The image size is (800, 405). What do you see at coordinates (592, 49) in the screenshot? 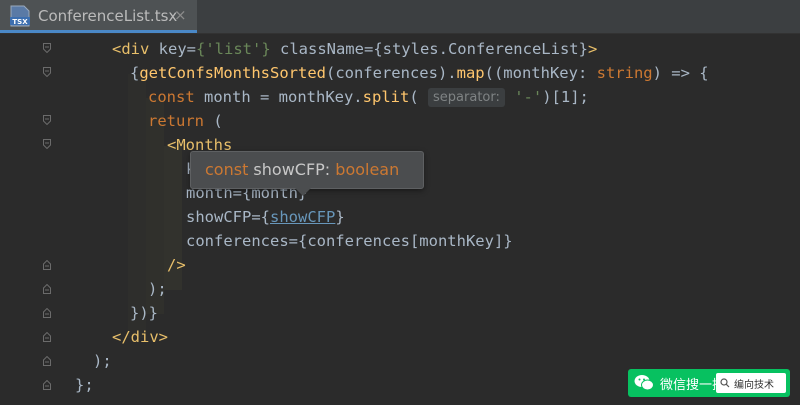
I see `jsx-tag: >` at bounding box center [592, 49].